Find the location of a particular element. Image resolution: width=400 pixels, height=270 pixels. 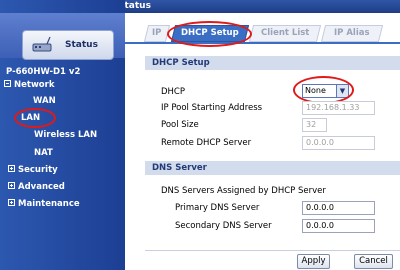

sidebar-item-maintenance: Maintenance is located at coordinates (44, 204).